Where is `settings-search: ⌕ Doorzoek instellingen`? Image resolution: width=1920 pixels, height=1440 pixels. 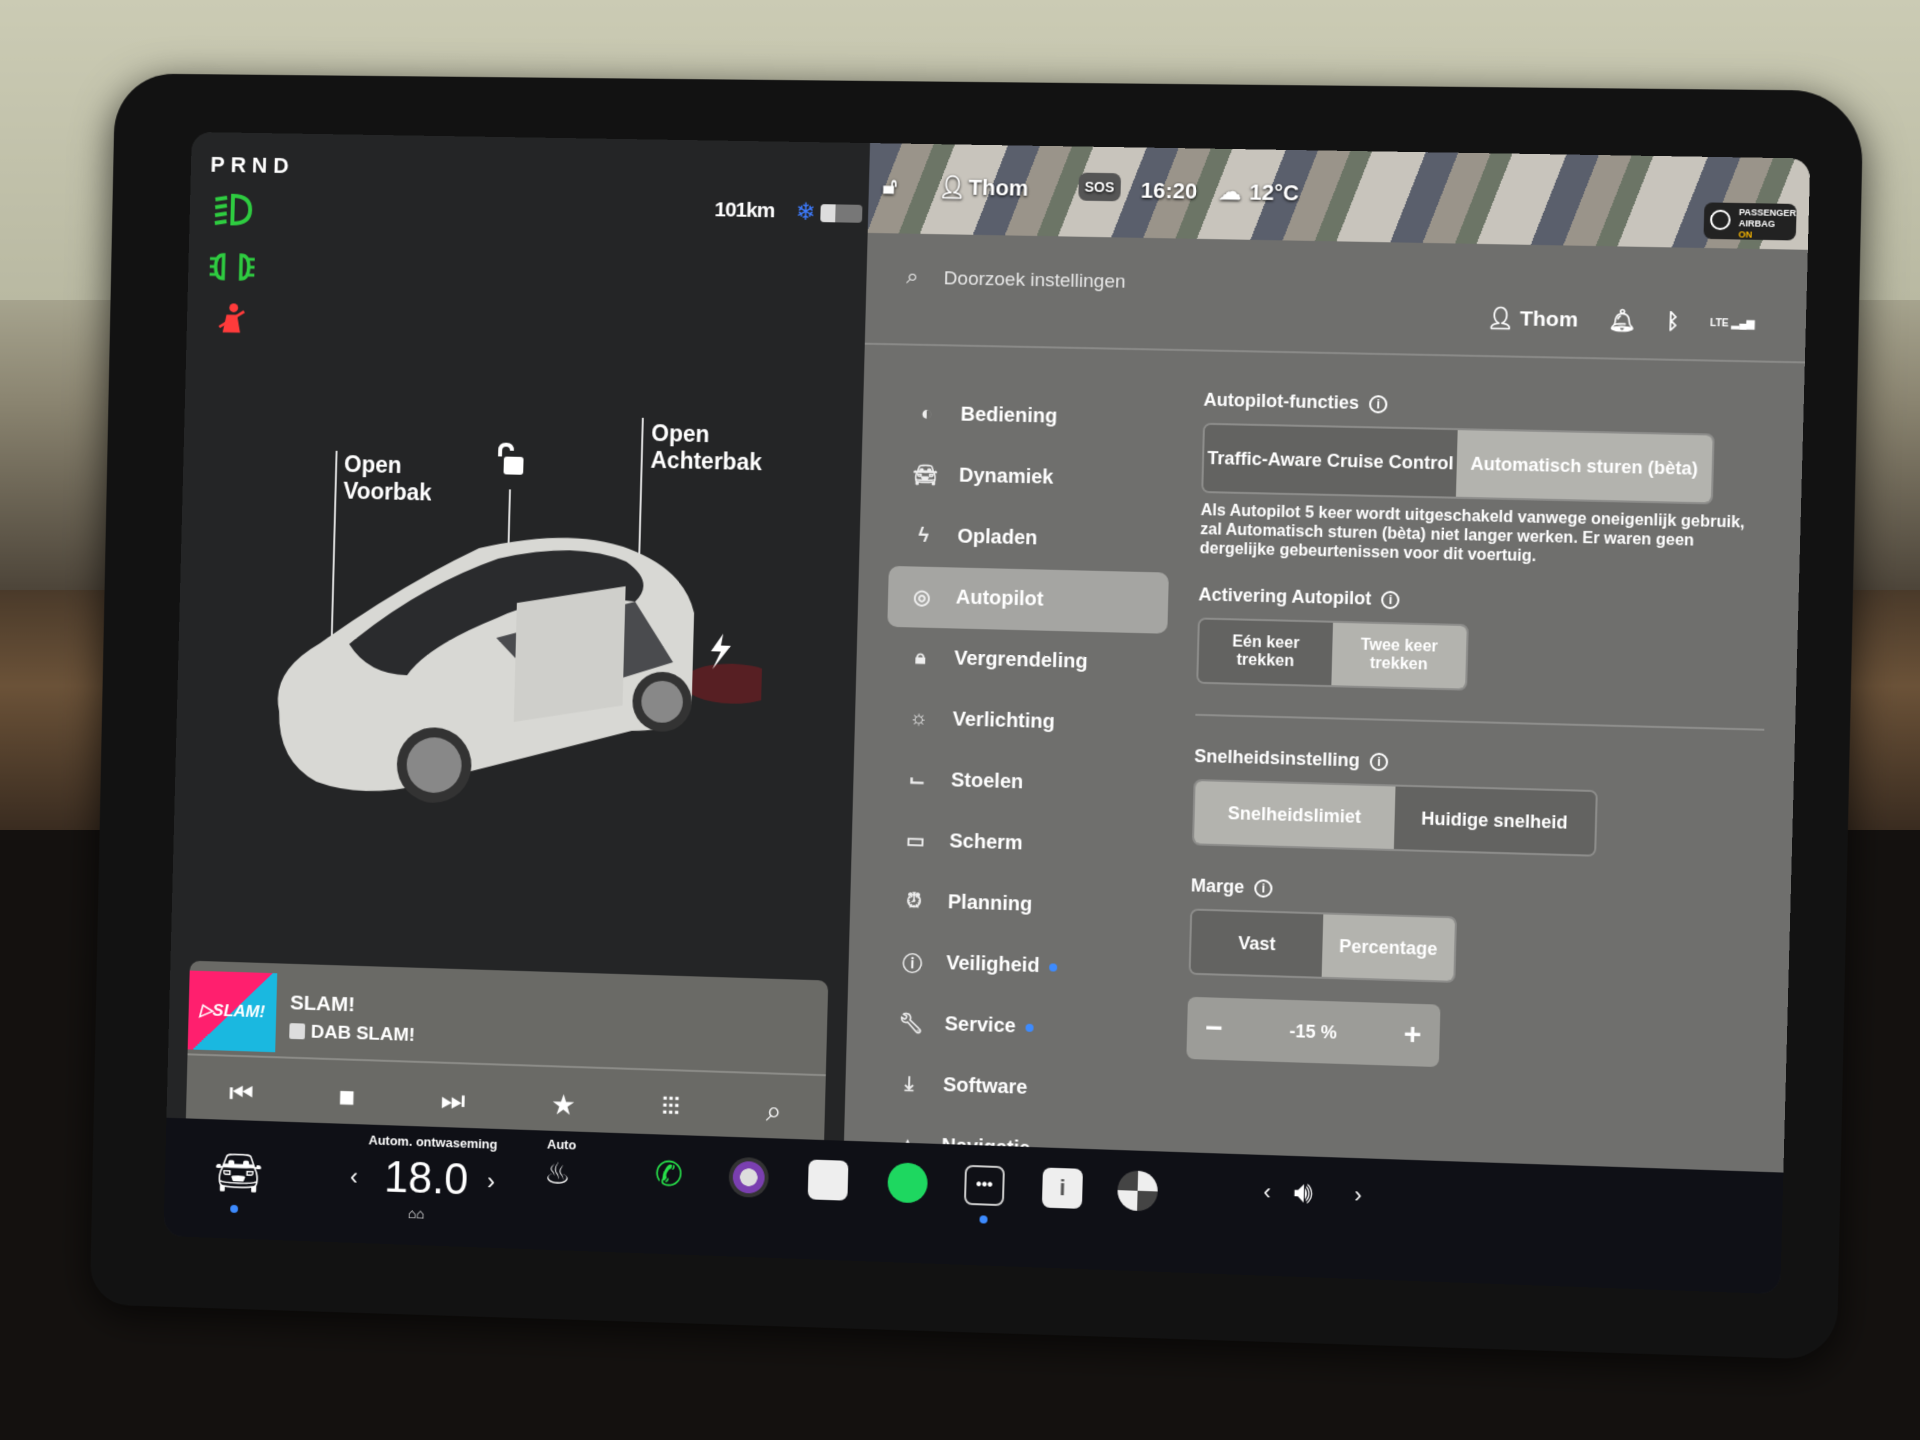
settings-search: ⌕ Doorzoek instellingen is located at coordinates (1016, 279).